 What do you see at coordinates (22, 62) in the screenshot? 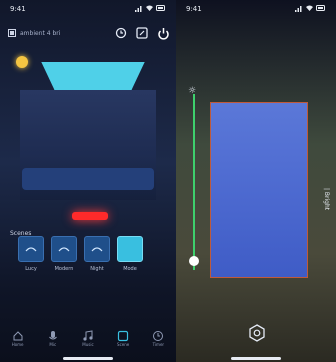
I see `sun-icon` at bounding box center [22, 62].